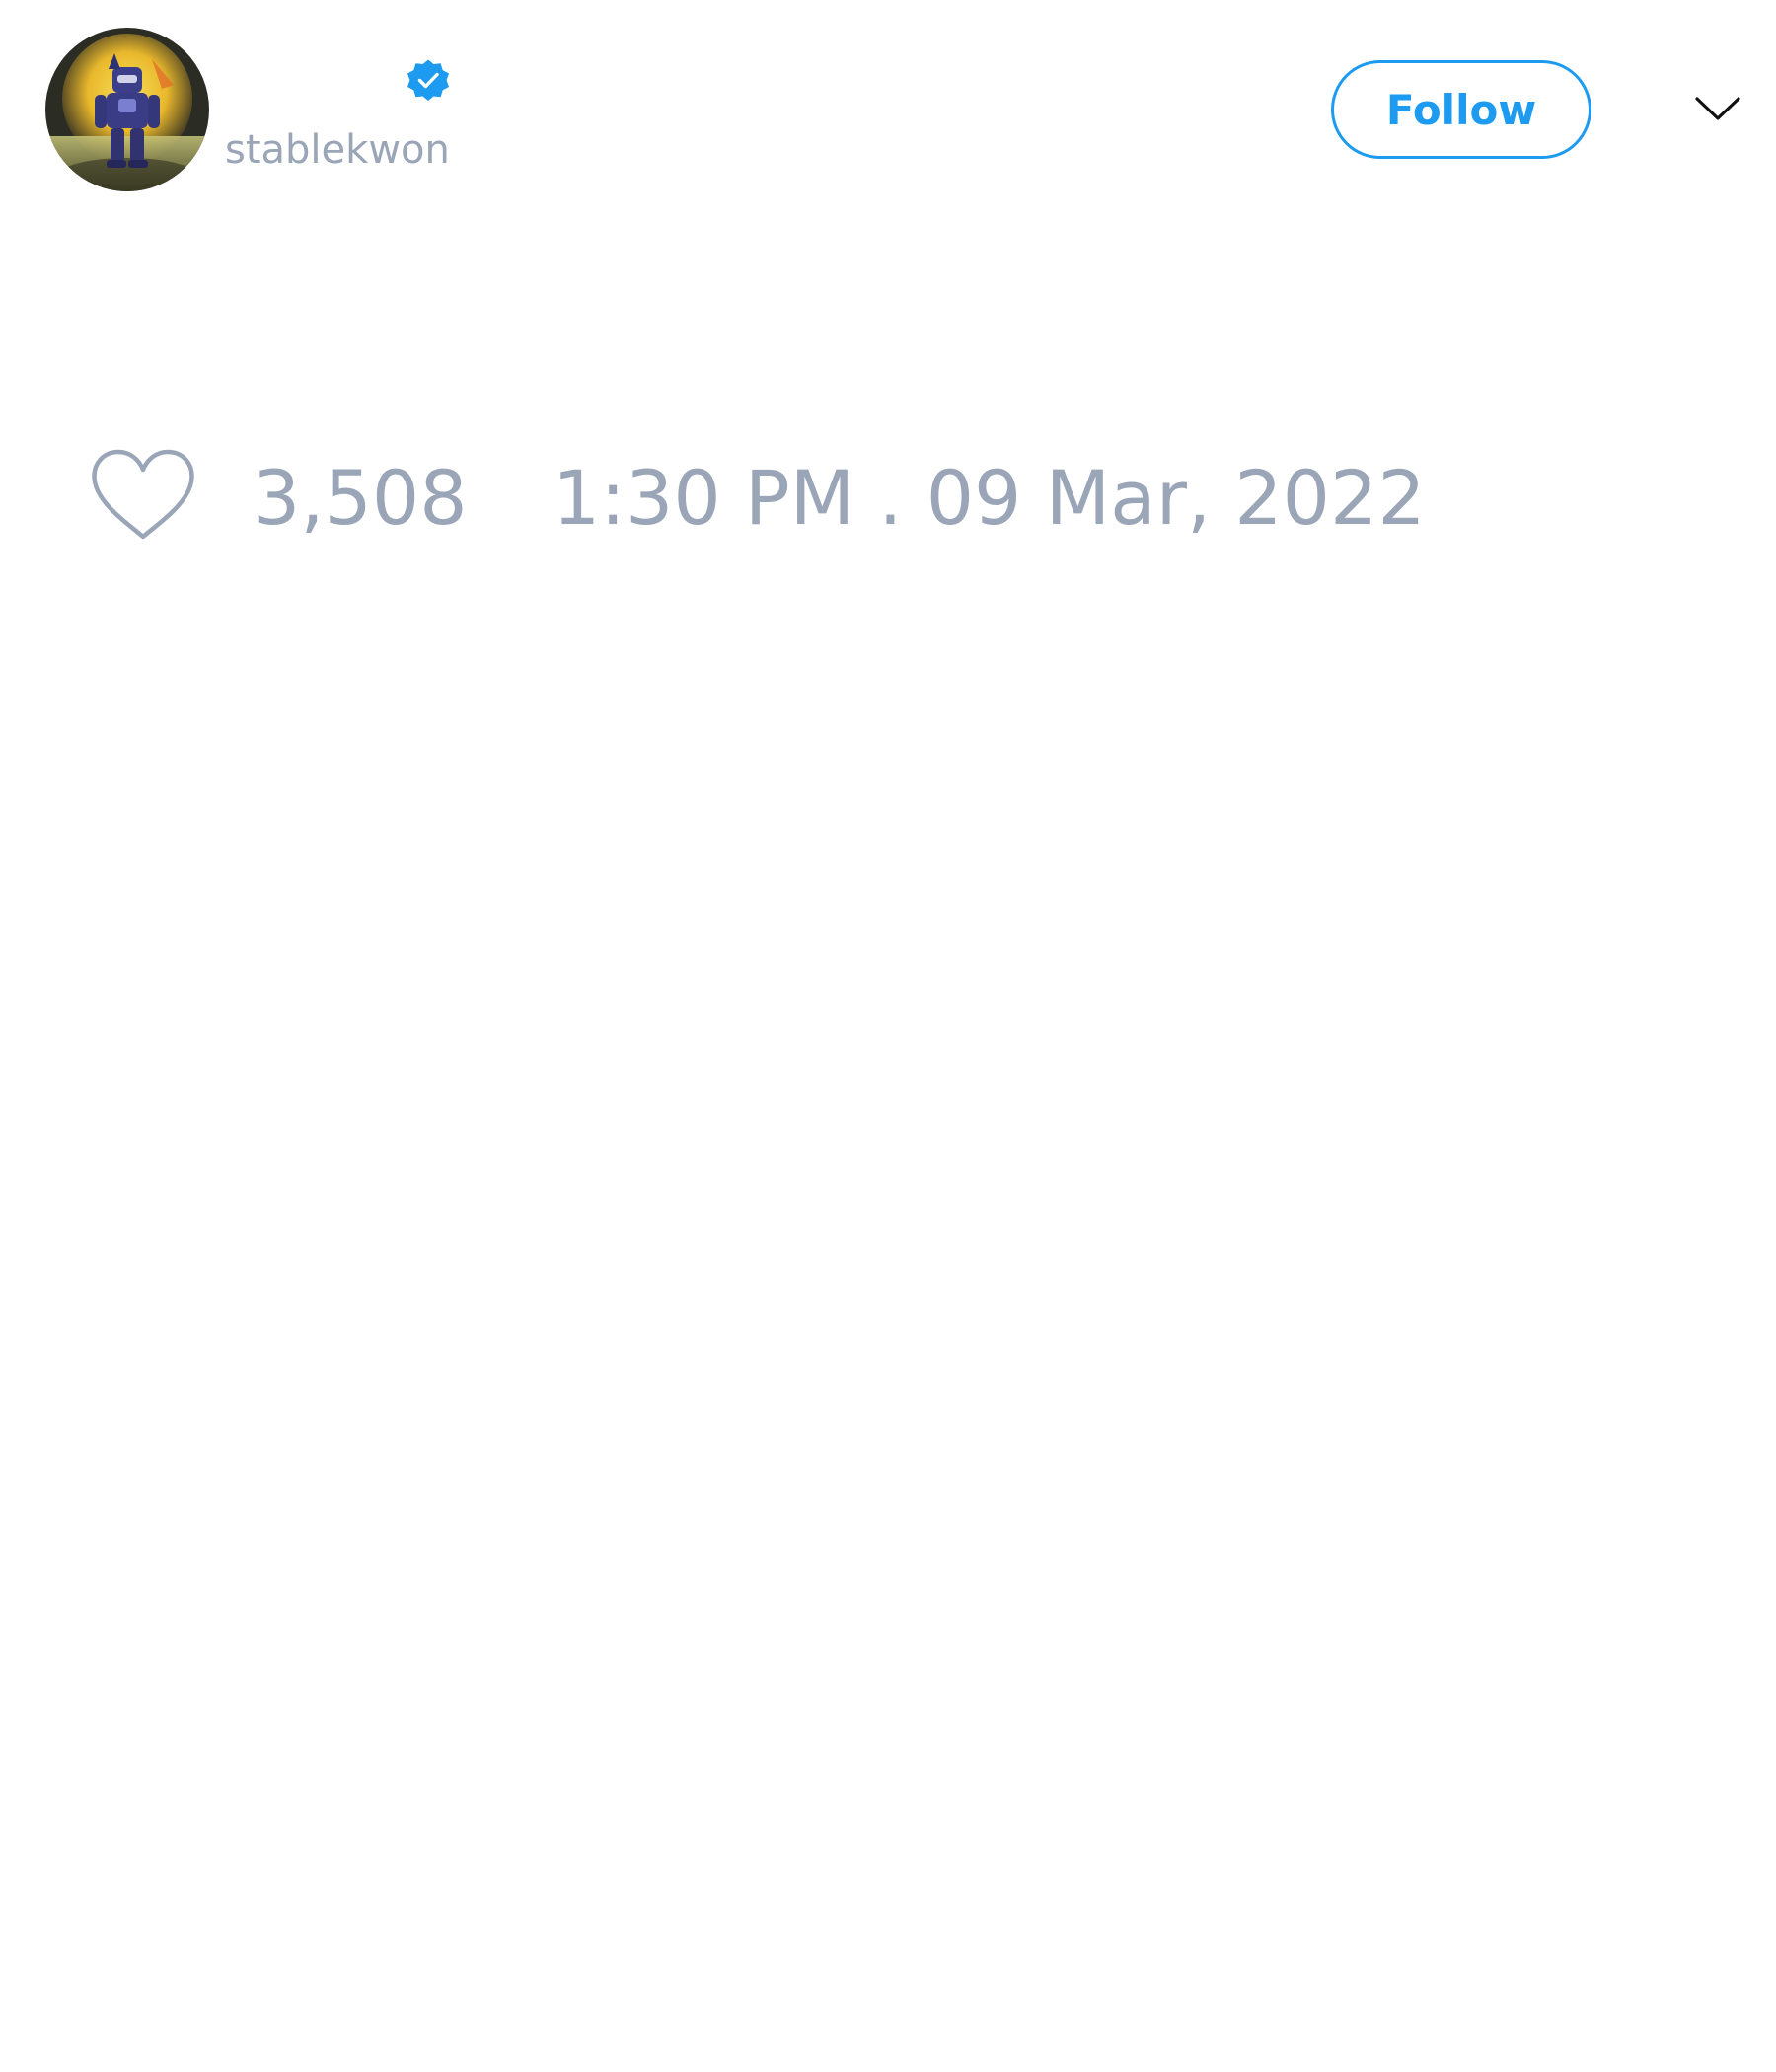 Image resolution: width=1776 pixels, height=2072 pixels. I want to click on avatar, so click(127, 110).